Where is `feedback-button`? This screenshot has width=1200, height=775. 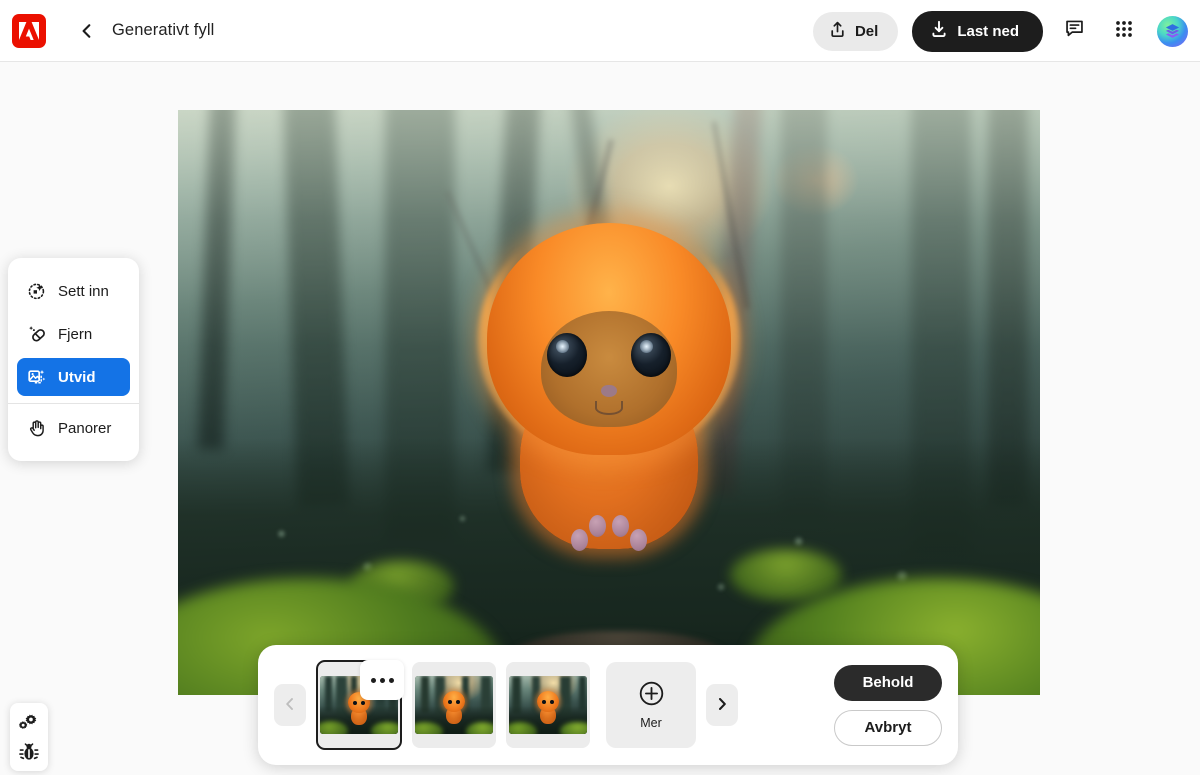
feedback-button is located at coordinates (1074, 31).